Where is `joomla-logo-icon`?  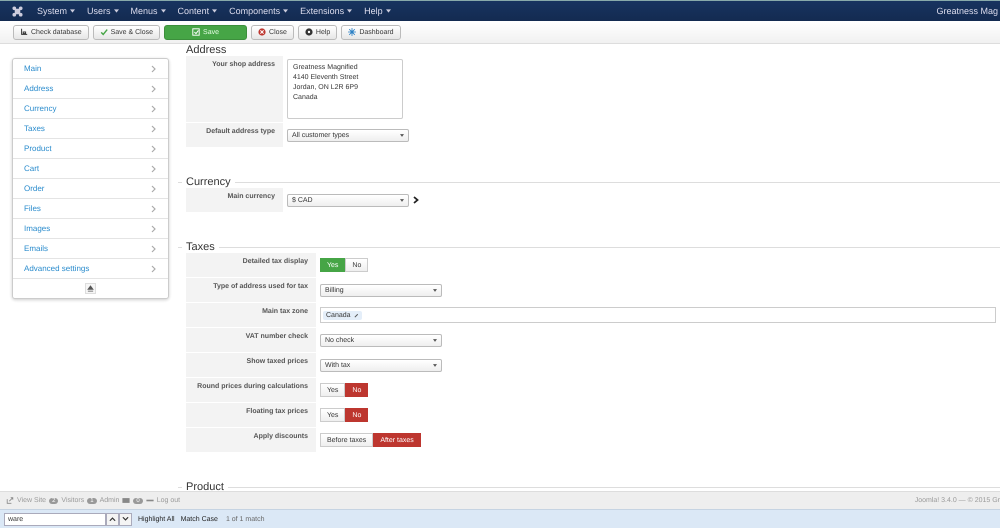
joomla-logo-icon is located at coordinates (17, 11).